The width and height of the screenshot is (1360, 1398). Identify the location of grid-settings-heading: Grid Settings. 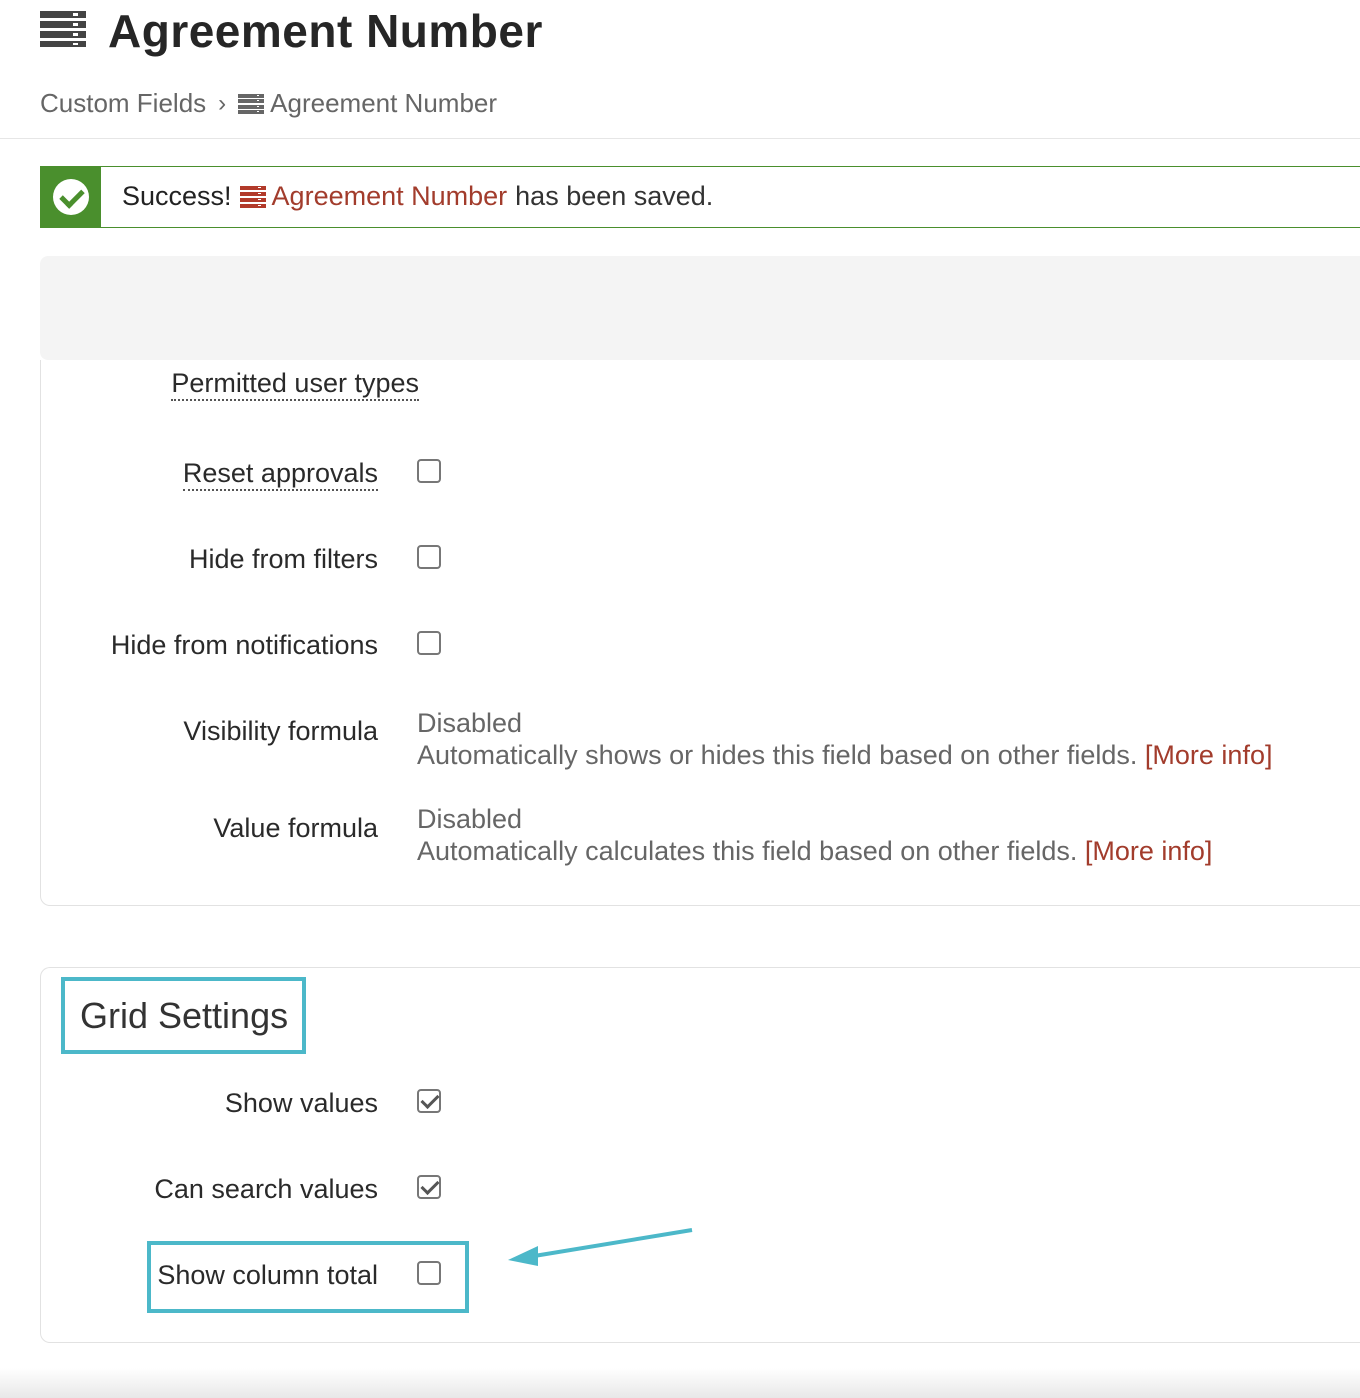
(184, 1015).